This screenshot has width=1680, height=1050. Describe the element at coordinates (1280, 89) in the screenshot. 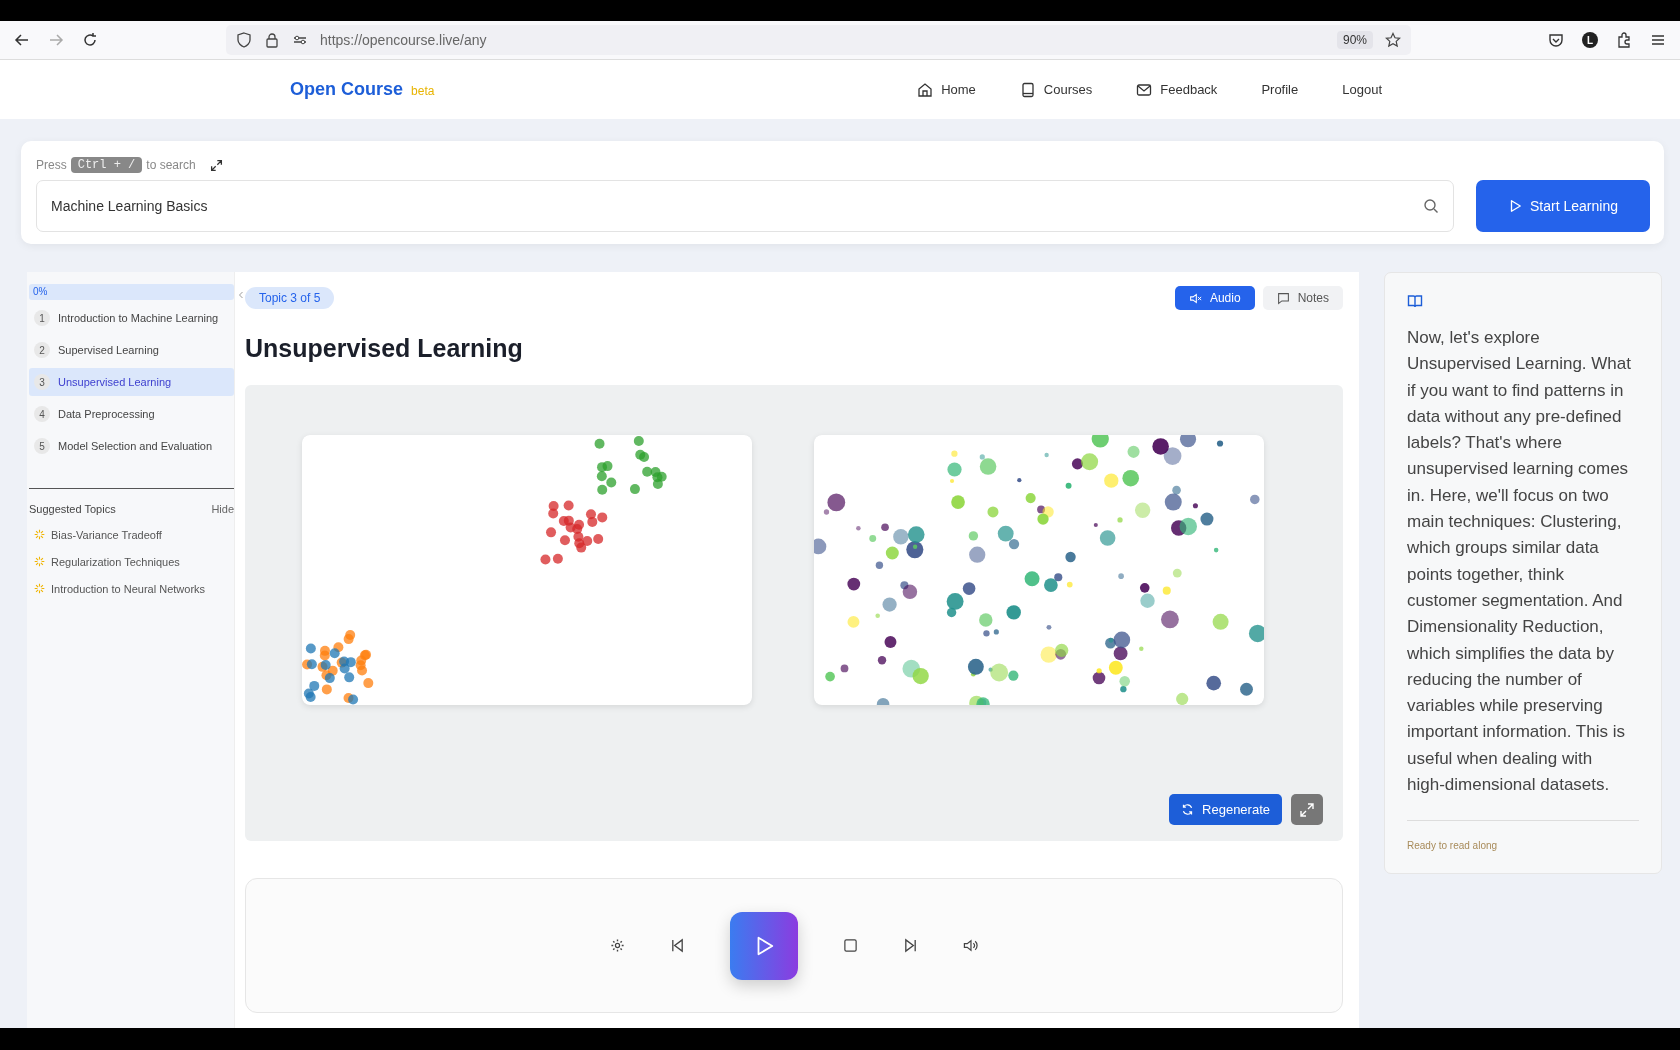

I see `nav-link: Profile` at that location.